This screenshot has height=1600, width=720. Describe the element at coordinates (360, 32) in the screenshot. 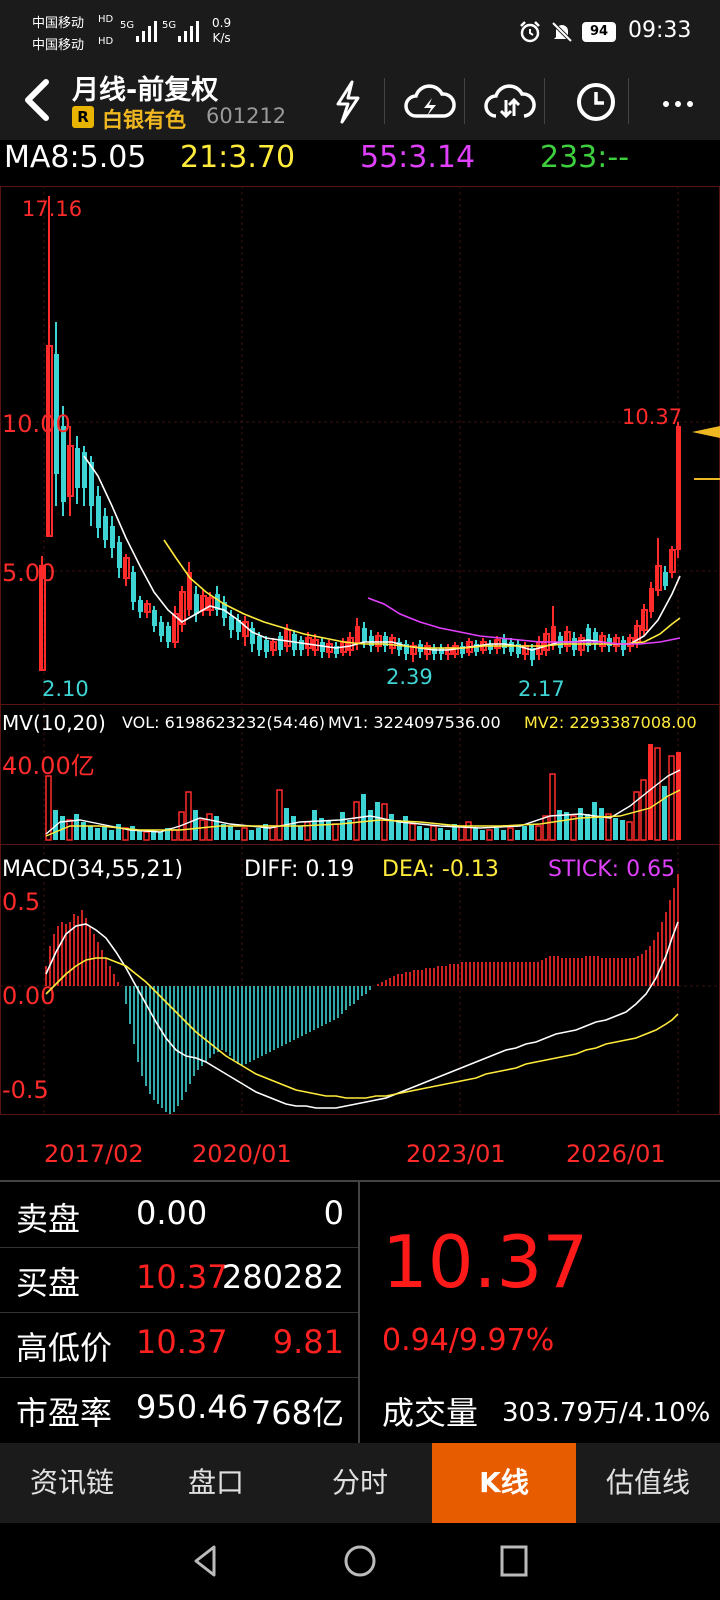

I see `status-bar: 中国移动 HD 中国移动 HD 5G 5G 0.9 K/s 94 09:33` at that location.